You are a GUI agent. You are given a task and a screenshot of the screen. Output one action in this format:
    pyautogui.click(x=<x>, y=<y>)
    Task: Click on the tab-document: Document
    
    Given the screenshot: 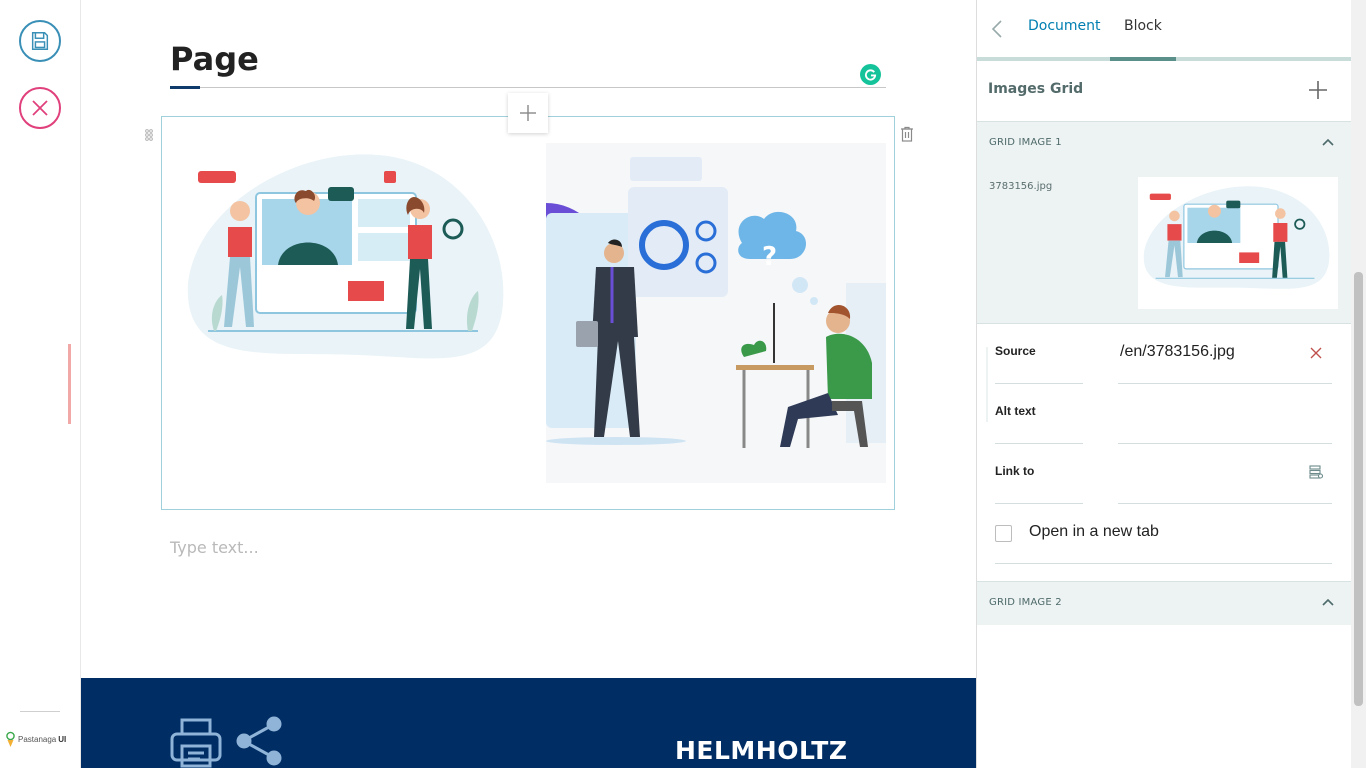 What is the action you would take?
    pyautogui.click(x=1064, y=26)
    